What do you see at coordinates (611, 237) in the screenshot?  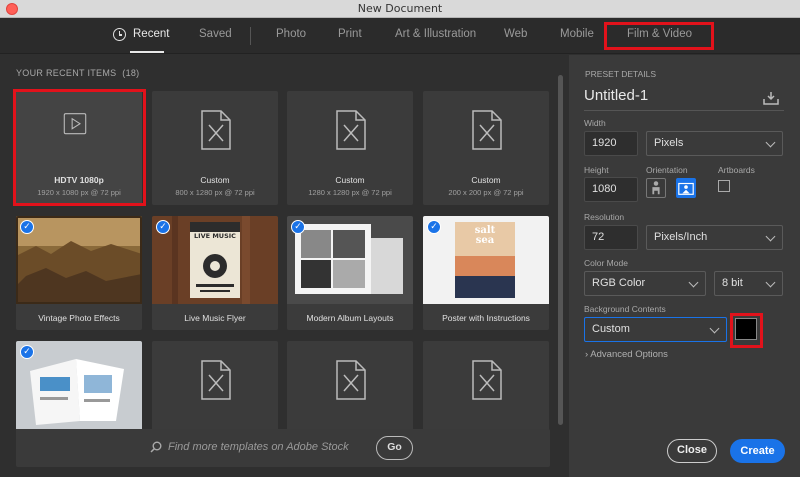 I see `resolution-input: 72` at bounding box center [611, 237].